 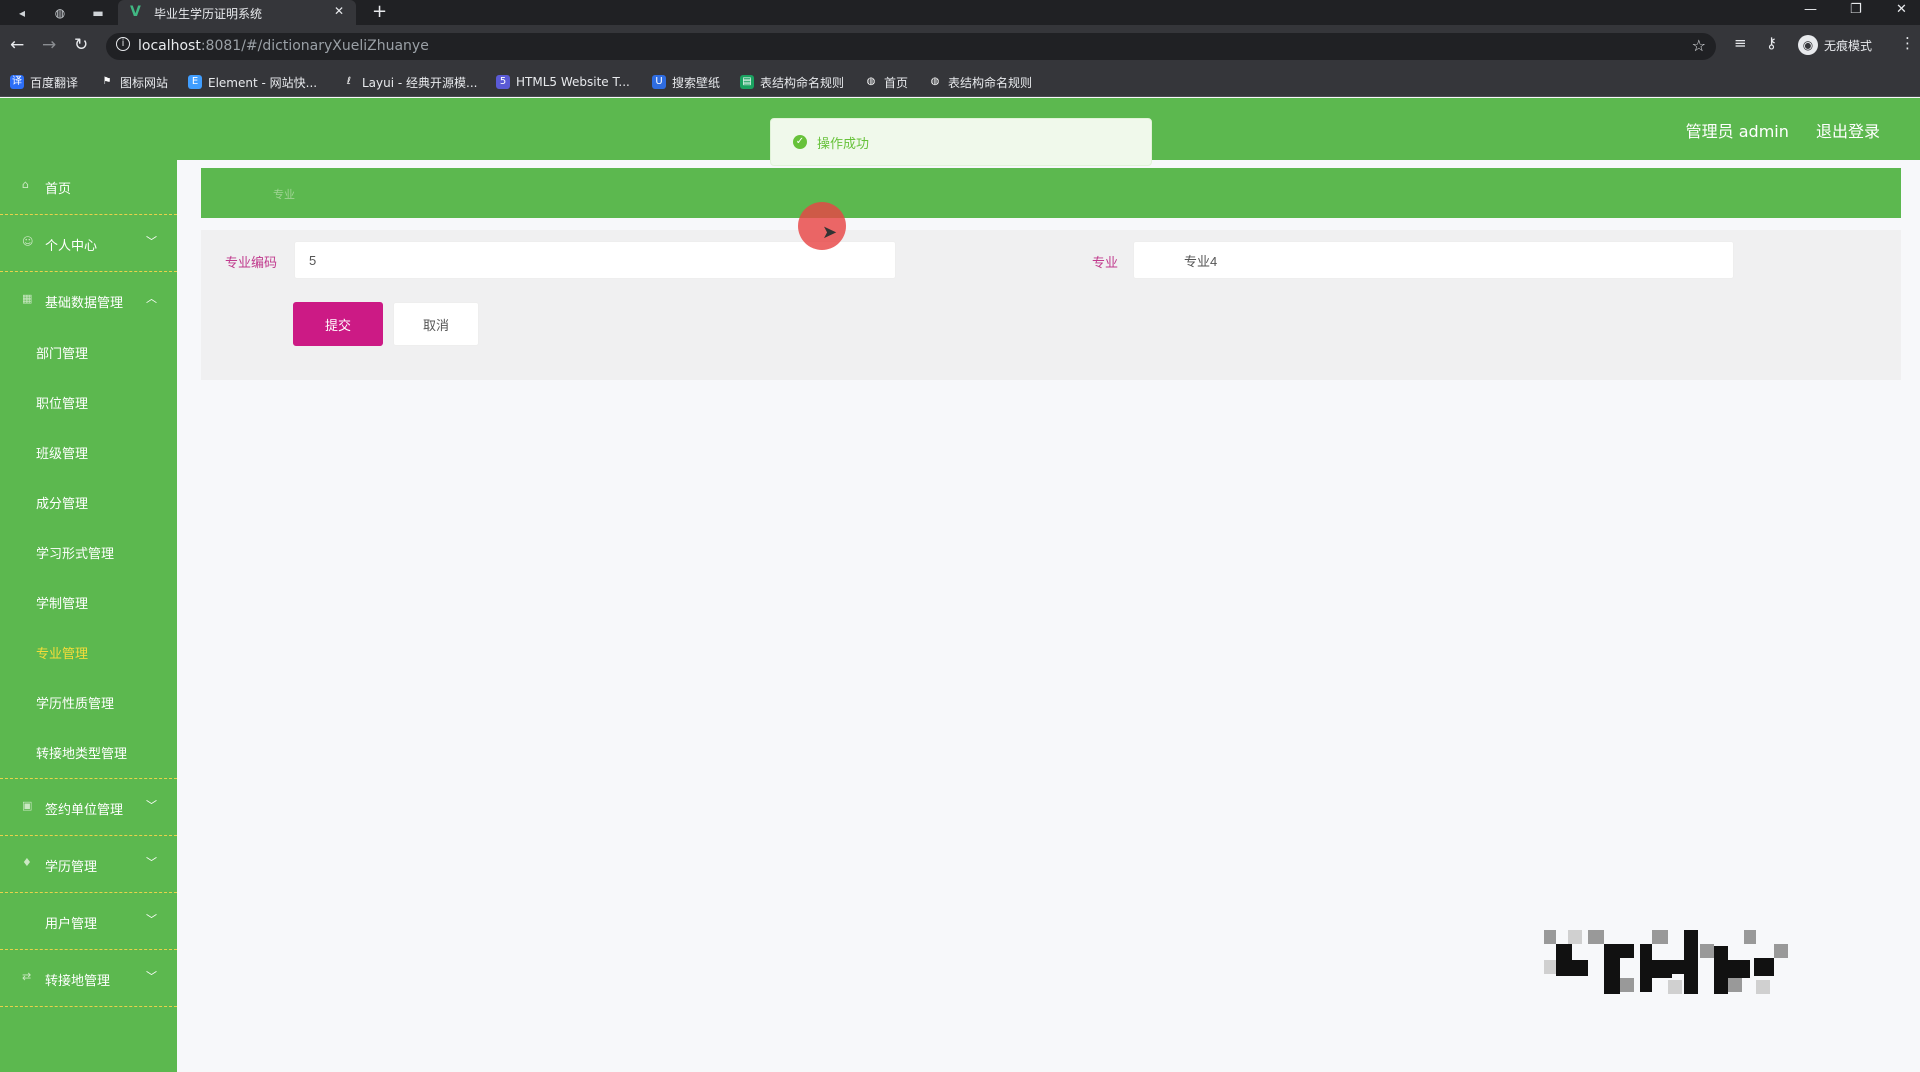 I want to click on baidu-translate-icon: 译, so click(x=17, y=82).